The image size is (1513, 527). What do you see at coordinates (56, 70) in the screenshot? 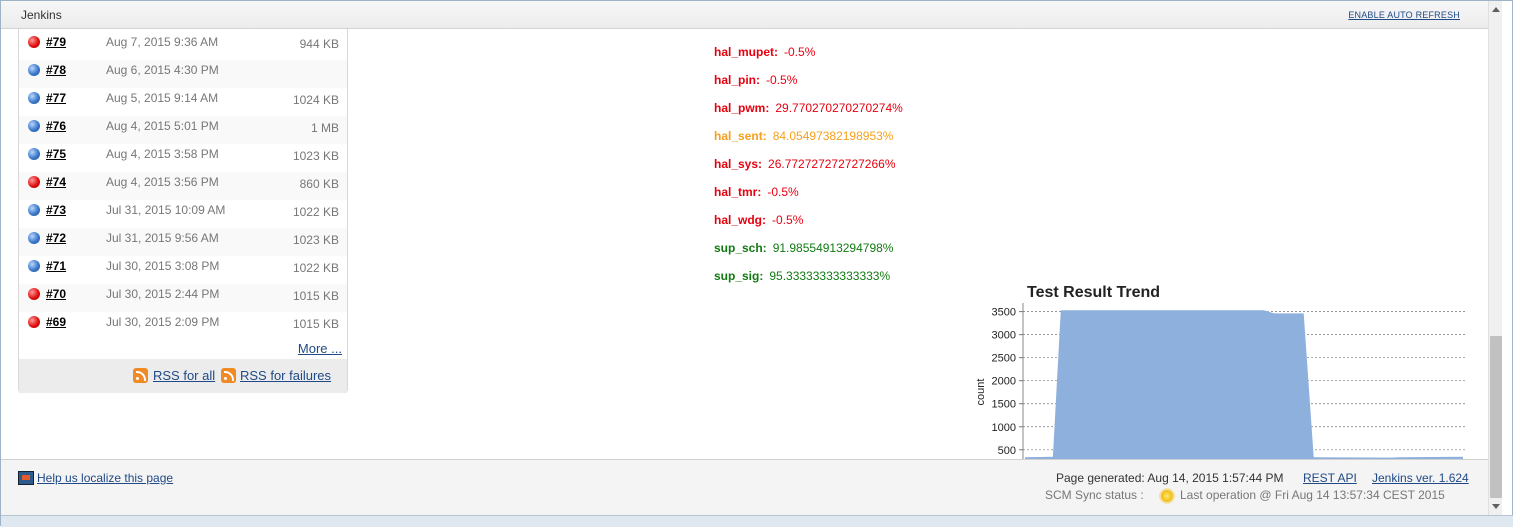
I see `build-number-link: #78` at bounding box center [56, 70].